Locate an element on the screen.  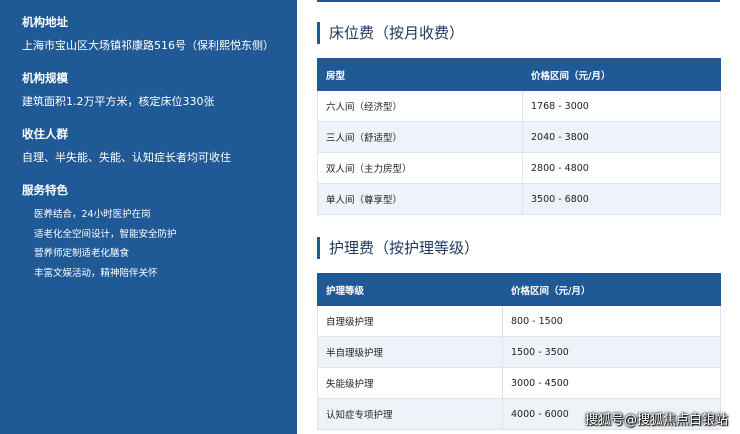
room-type-cell: 单人间（尊享型） is located at coordinates (420, 199).